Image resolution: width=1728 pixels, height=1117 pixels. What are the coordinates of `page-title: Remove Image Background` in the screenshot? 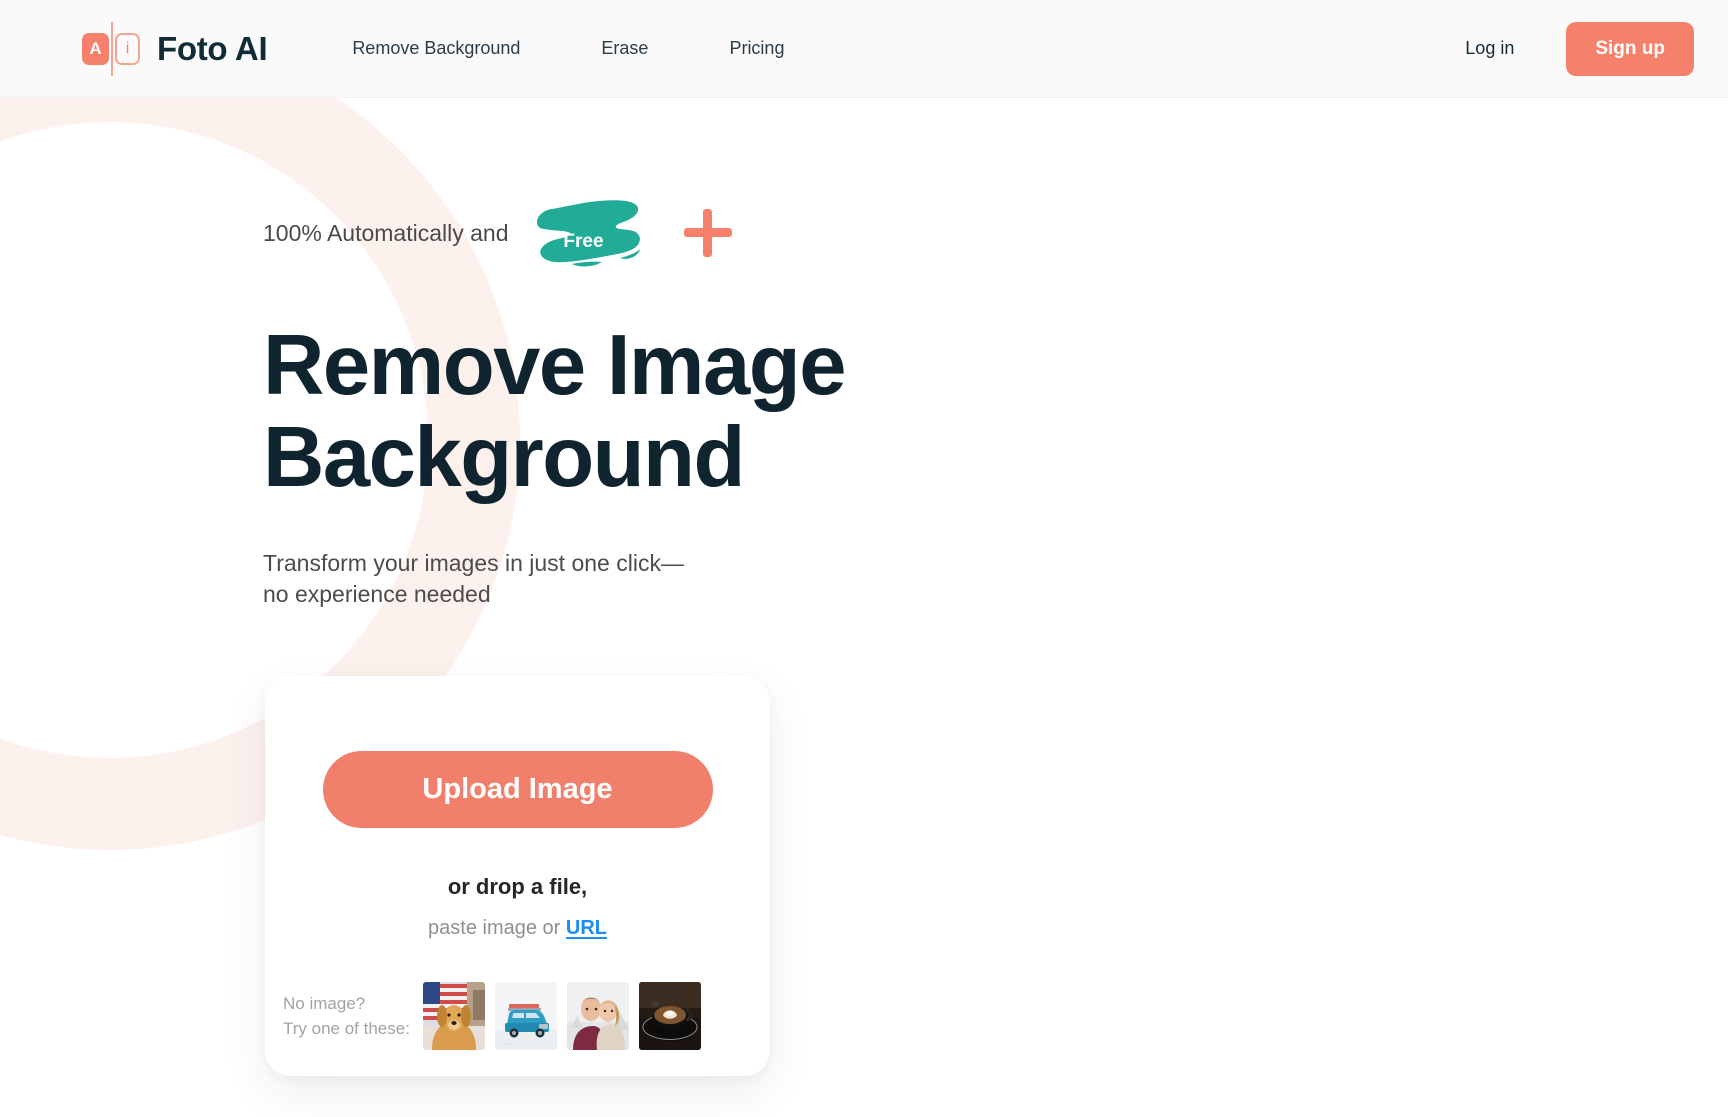 It's located at (995, 412).